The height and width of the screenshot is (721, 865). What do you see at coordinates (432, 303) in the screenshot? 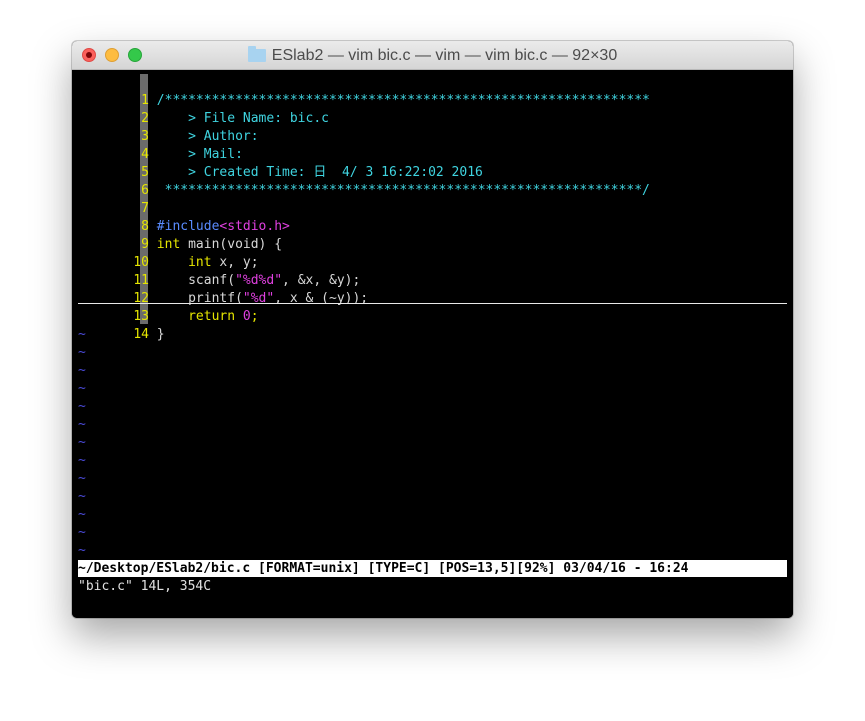
I see `cursorline-underline` at bounding box center [432, 303].